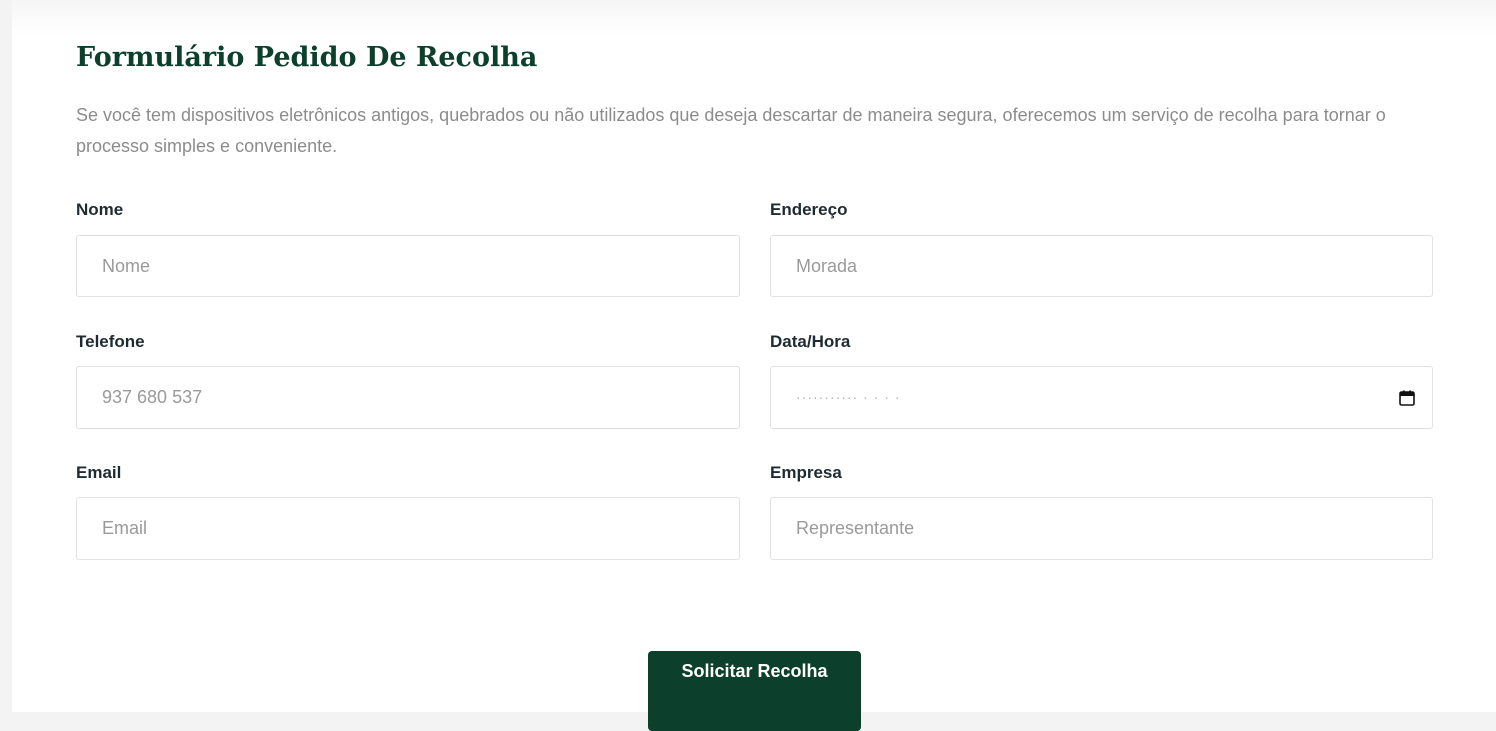 This screenshot has width=1496, height=731. What do you see at coordinates (1101, 528) in the screenshot?
I see `empresa-input` at bounding box center [1101, 528].